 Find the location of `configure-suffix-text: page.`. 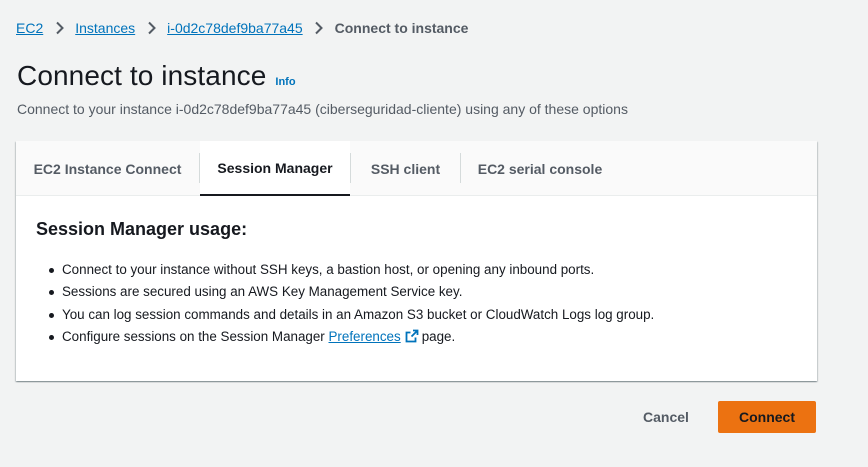

configure-suffix-text: page. is located at coordinates (438, 336).